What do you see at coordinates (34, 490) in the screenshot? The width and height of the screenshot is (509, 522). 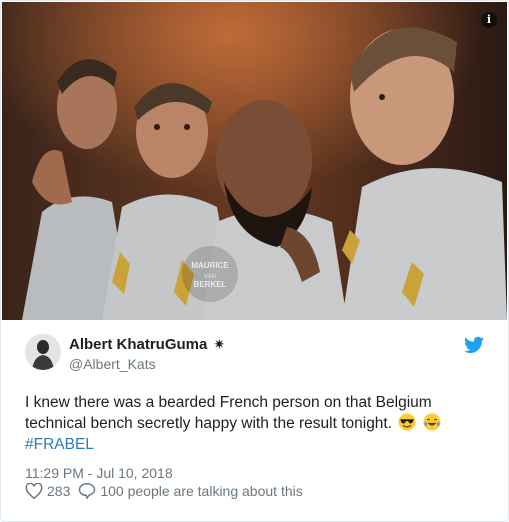 I see `heart-icon` at bounding box center [34, 490].